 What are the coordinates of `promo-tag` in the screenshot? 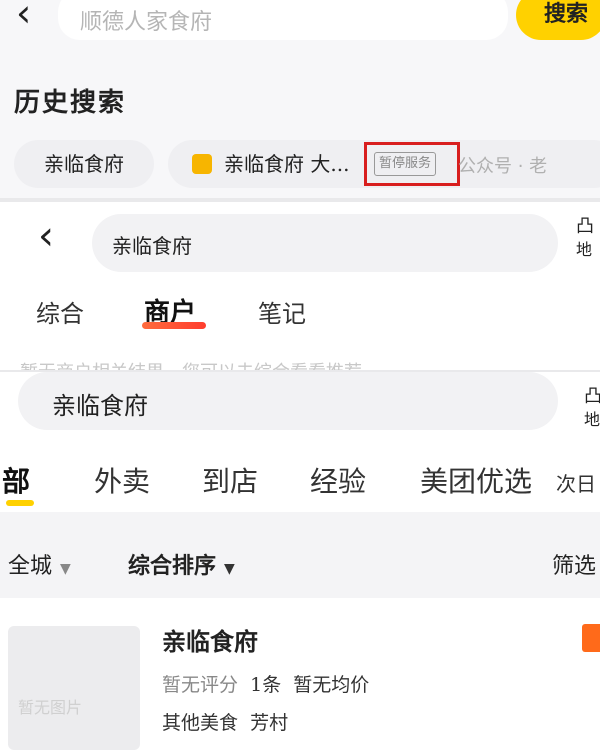 It's located at (591, 638).